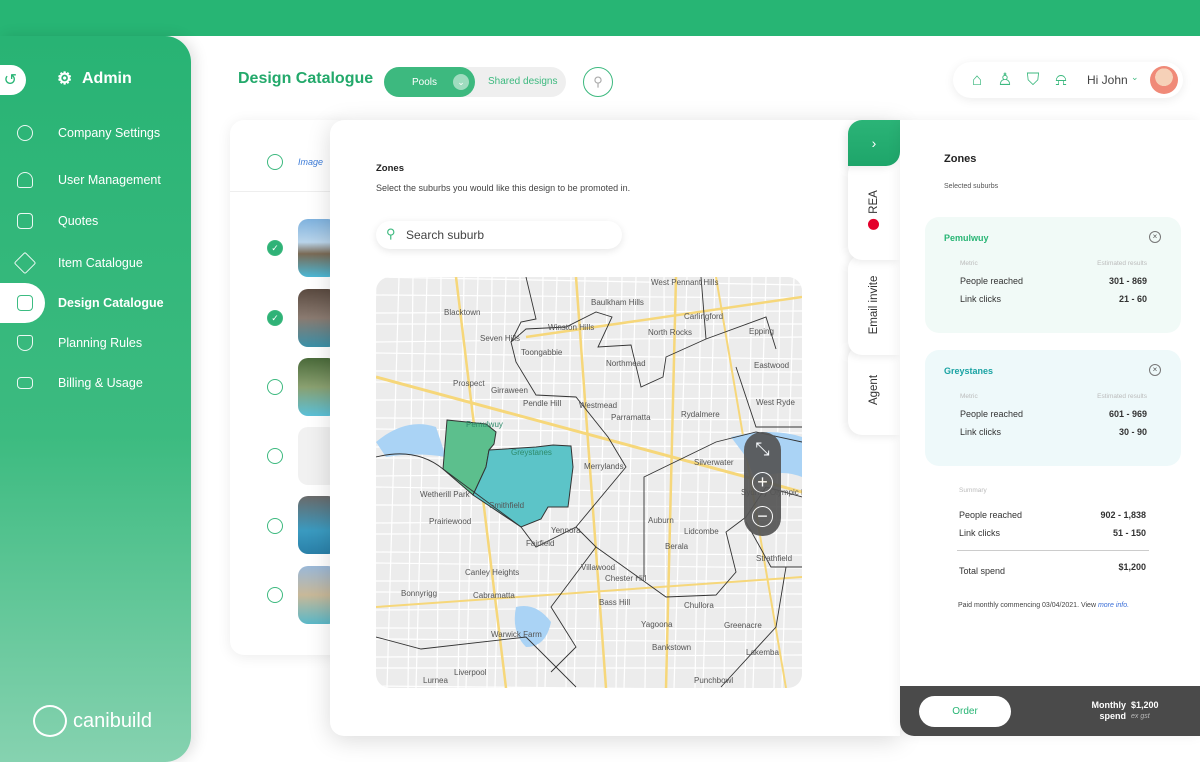  What do you see at coordinates (499, 235) in the screenshot?
I see `suburb-search-input: ⚲ Search suburb` at bounding box center [499, 235].